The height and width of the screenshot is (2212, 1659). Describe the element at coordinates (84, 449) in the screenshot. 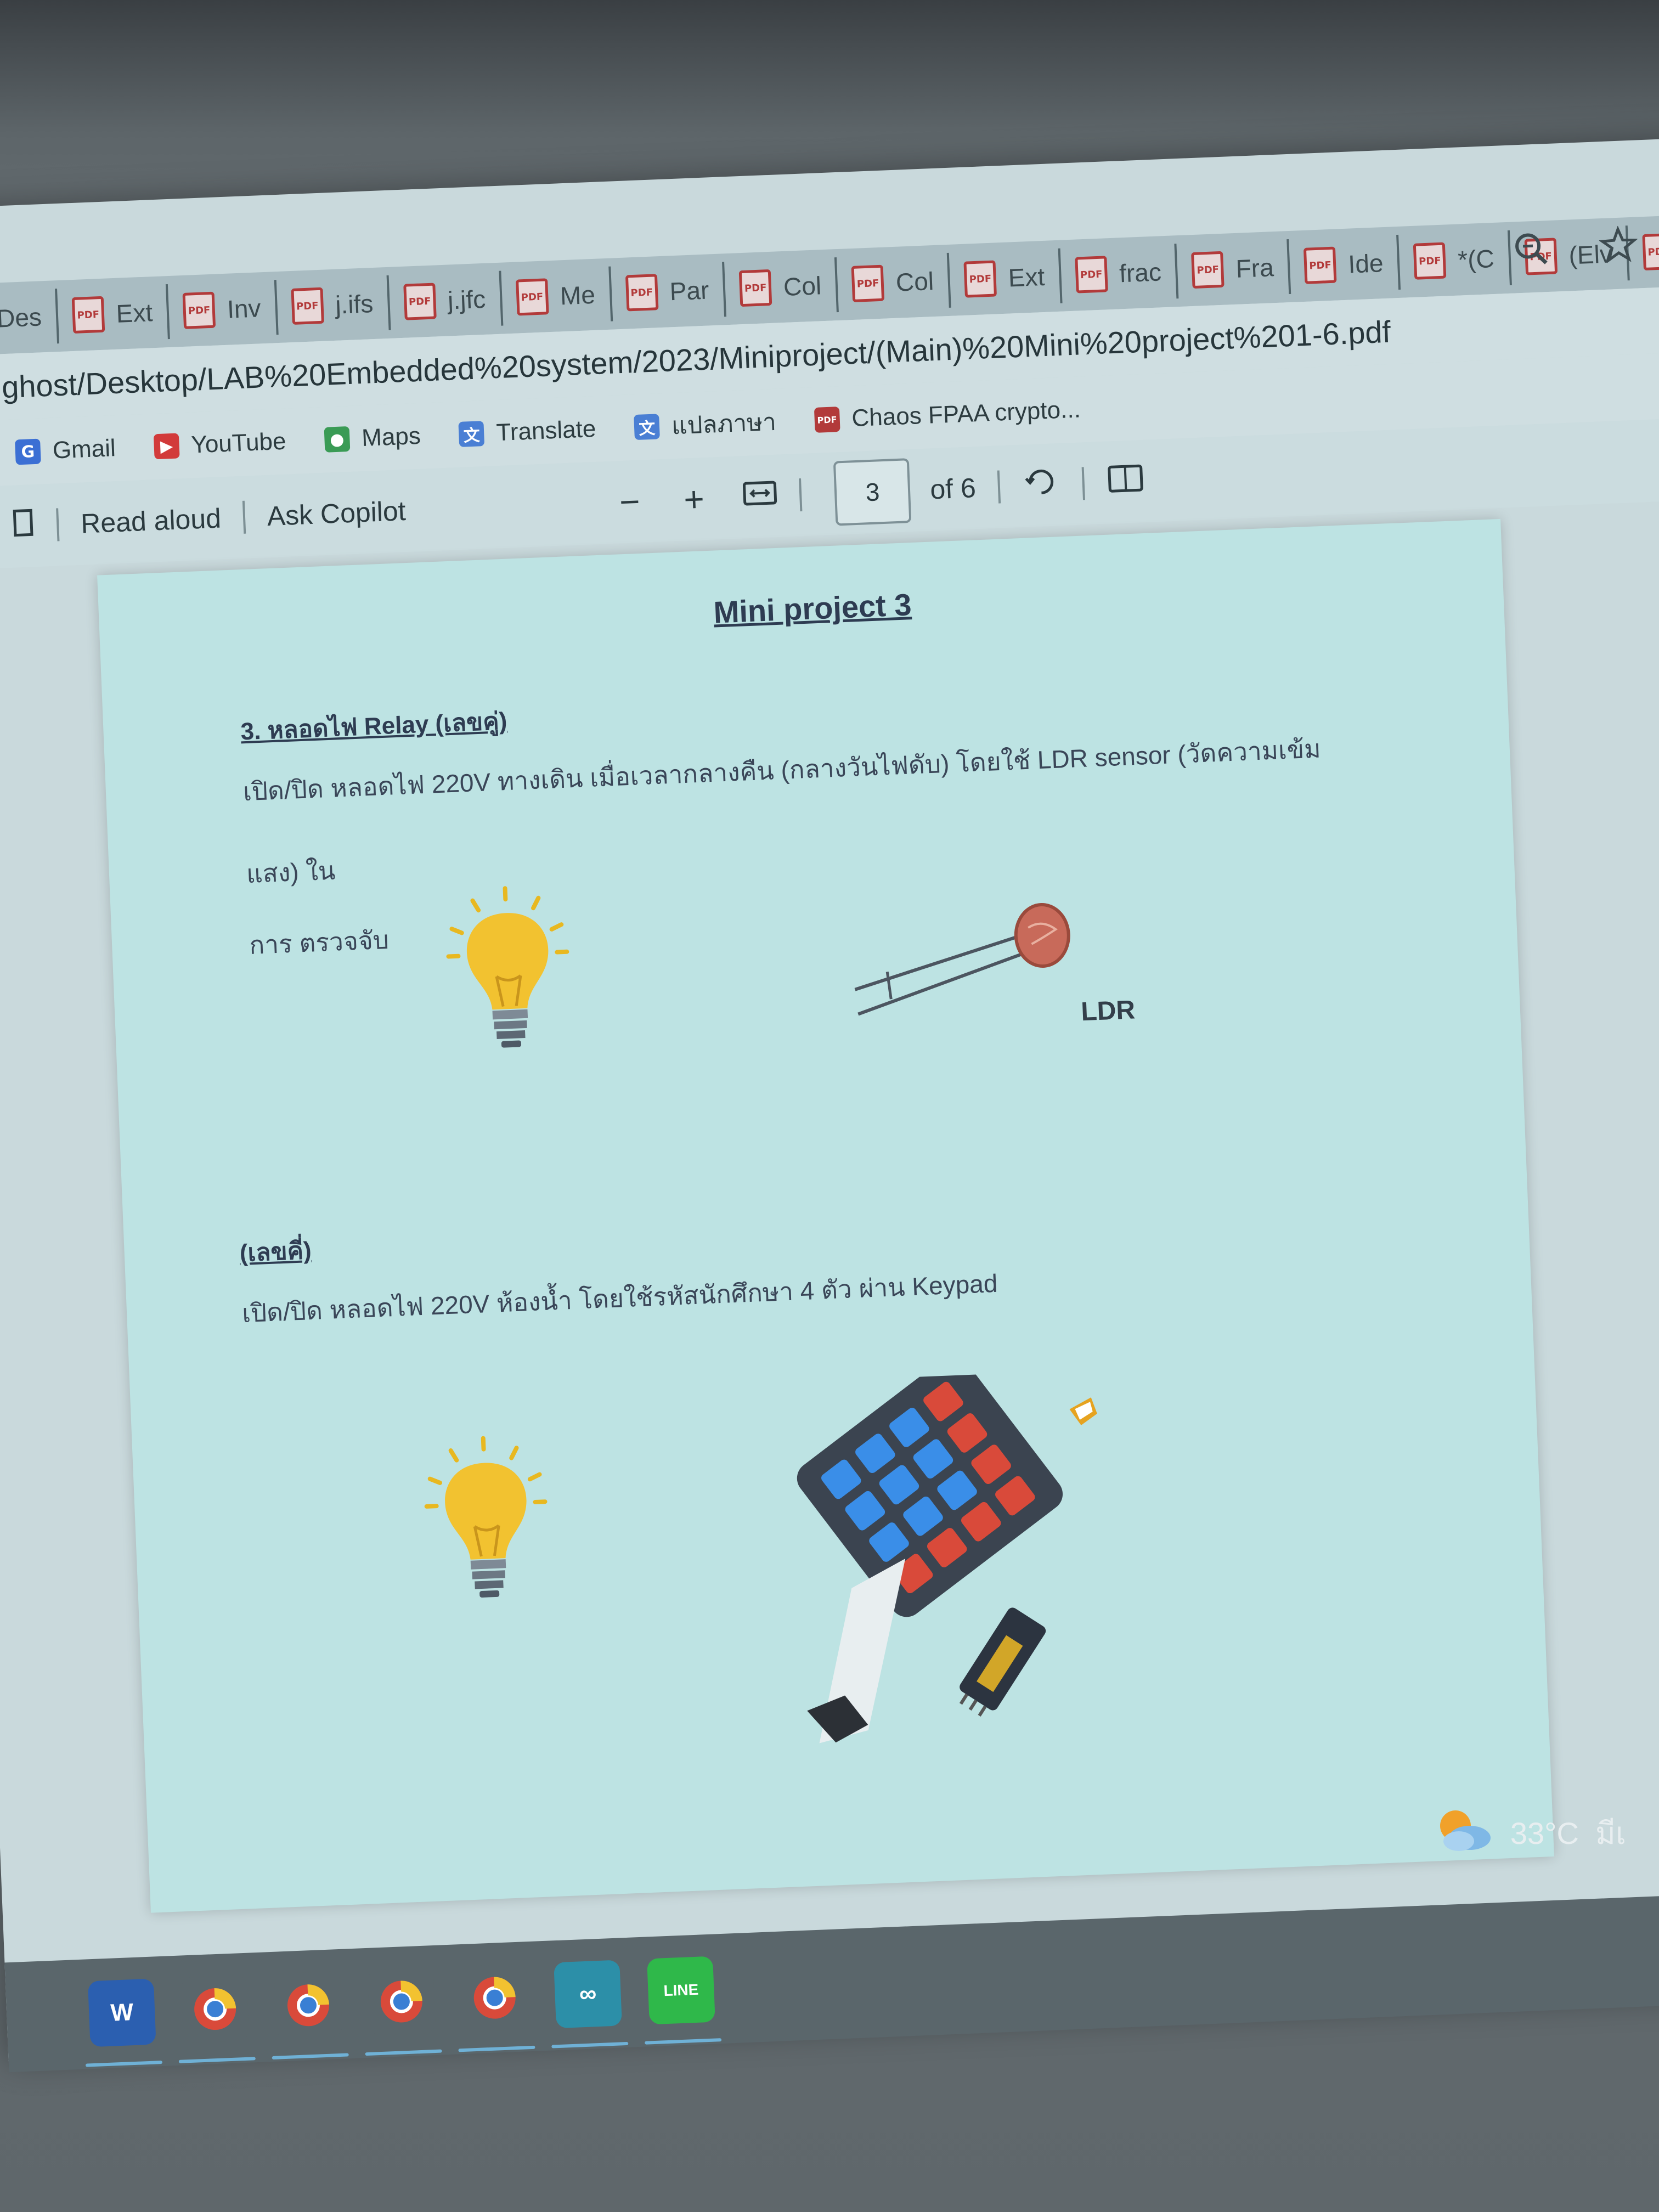

I see `bookmark-label: Gmail` at that location.